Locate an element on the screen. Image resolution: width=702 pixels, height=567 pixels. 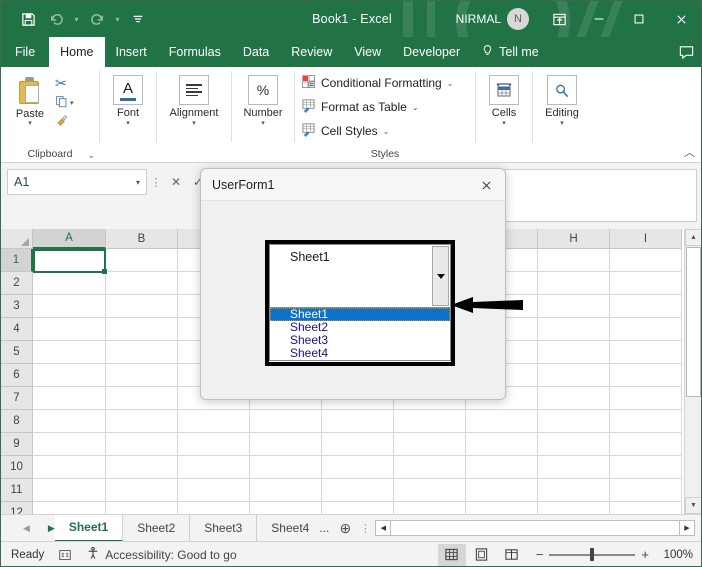
row-header-5: 5 is located at coordinates (17, 352).